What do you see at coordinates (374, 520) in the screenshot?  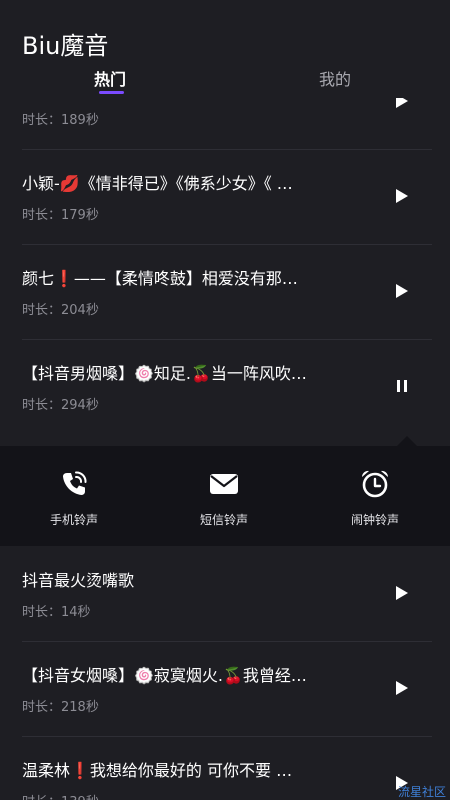 I see `alarm-ringtone-label: 闹钟铃声` at bounding box center [374, 520].